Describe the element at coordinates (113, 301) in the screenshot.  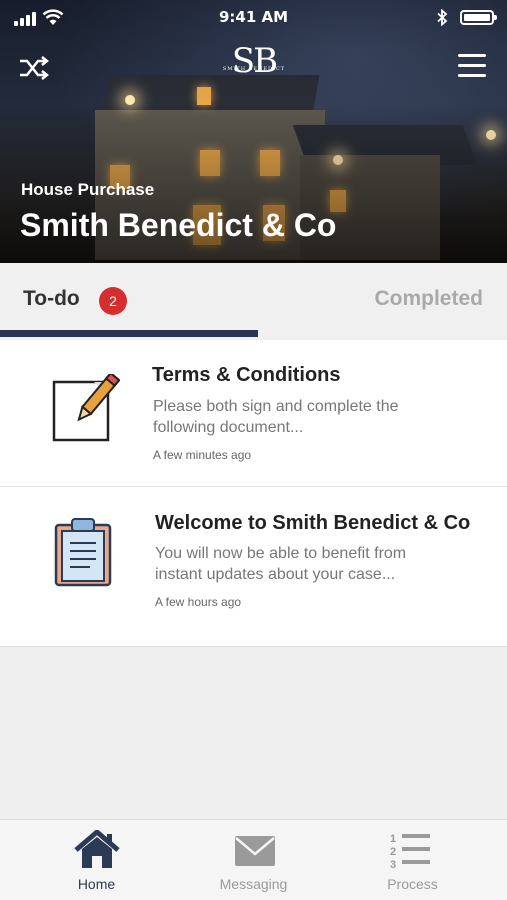
I see `todo-count-badge: 2` at that location.